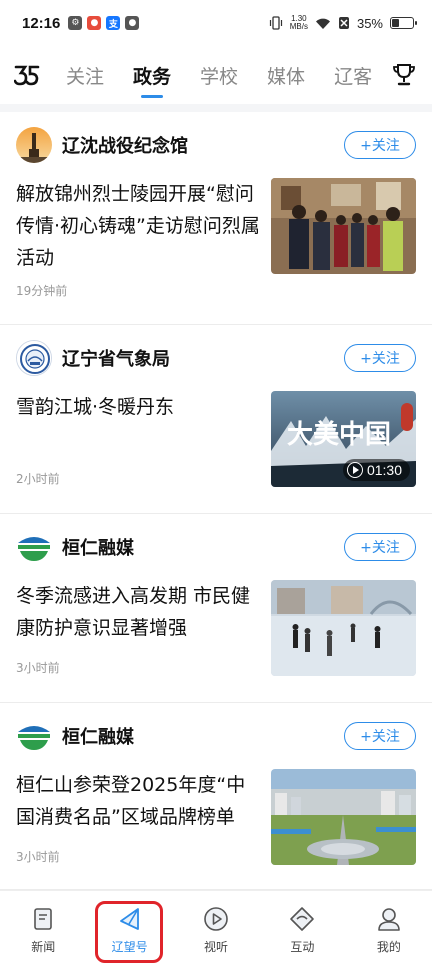  What do you see at coordinates (138, 407) in the screenshot?
I see `headline: 雪韵江城·冬暖丹东` at bounding box center [138, 407].